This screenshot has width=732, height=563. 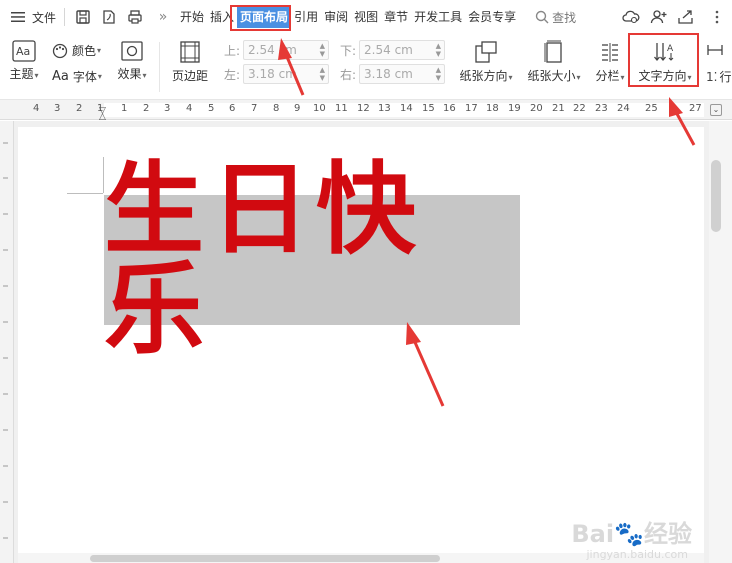 What do you see at coordinates (593, 534) in the screenshot?
I see `watermark-main: Bai` at bounding box center [593, 534].